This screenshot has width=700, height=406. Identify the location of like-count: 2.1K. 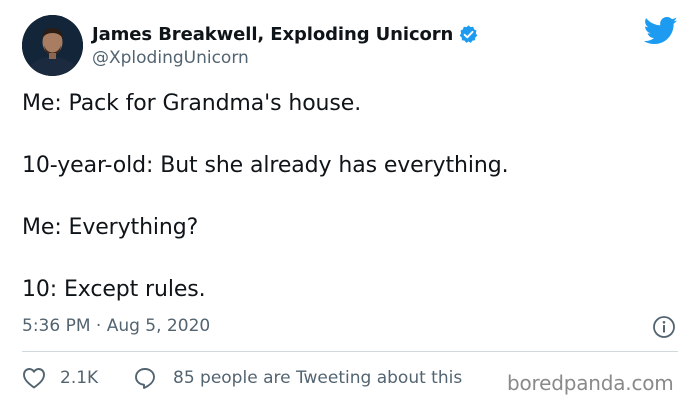
(79, 378).